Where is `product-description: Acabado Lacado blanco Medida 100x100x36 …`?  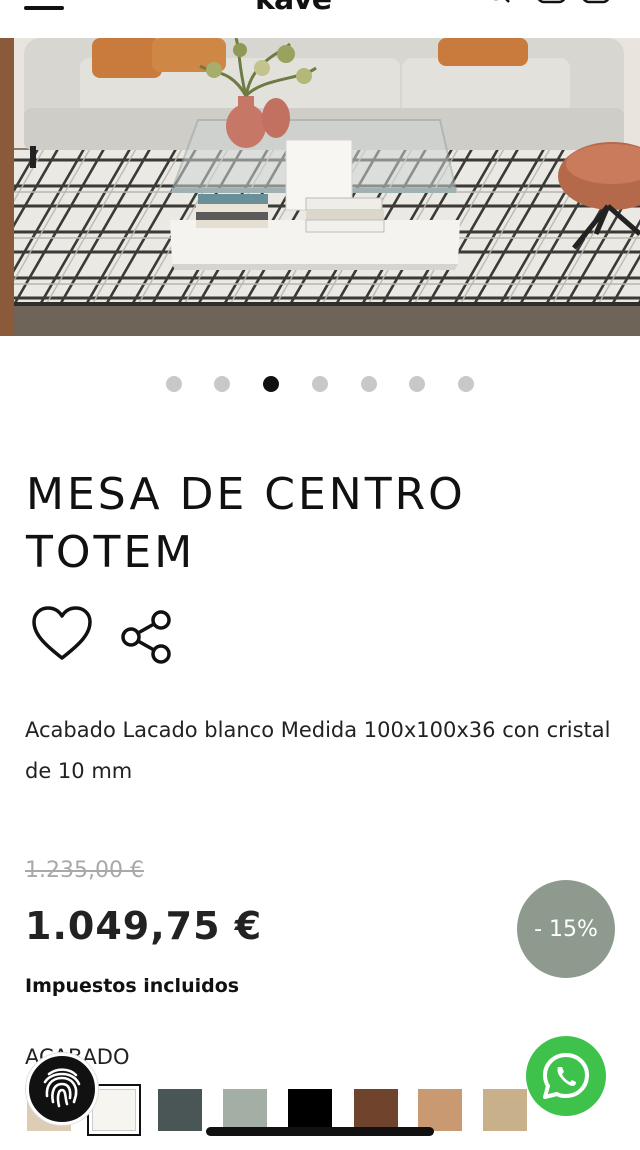 product-description: Acabado Lacado blanco Medida 100x100x36 … is located at coordinates (318, 750).